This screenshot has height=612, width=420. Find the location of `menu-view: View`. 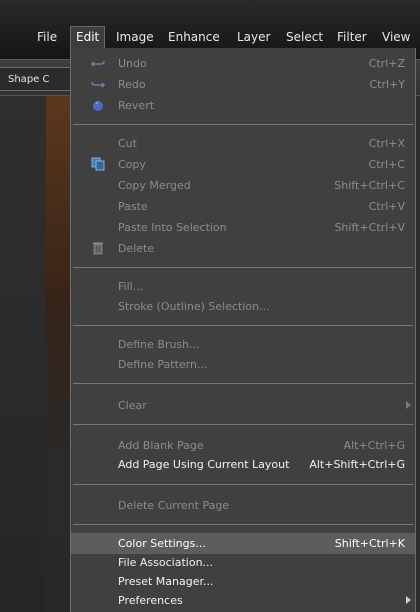

menu-view: View is located at coordinates (396, 37).